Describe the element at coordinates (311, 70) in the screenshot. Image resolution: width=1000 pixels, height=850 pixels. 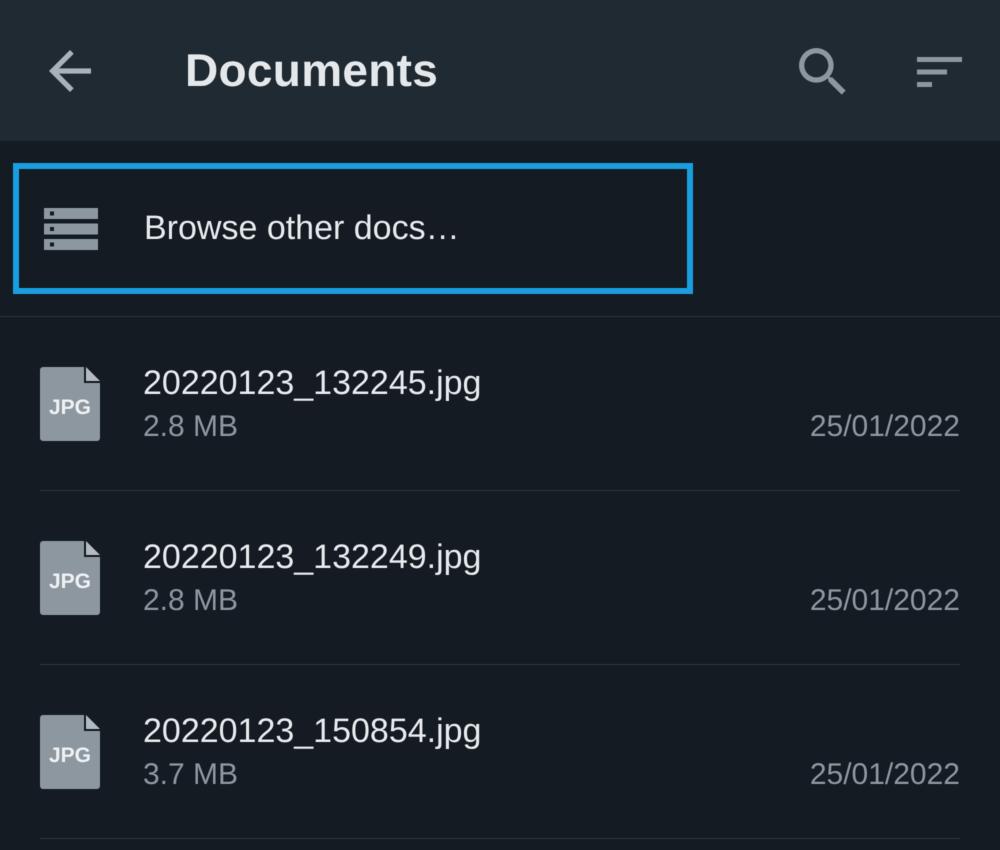
I see `page-title: Documents` at that location.